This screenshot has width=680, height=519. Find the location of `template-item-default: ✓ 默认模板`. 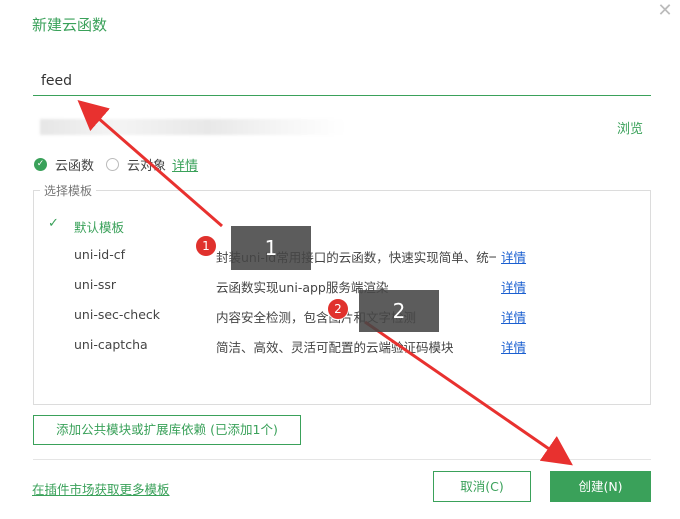

template-item-default: ✓ 默认模板 is located at coordinates (328, 226).